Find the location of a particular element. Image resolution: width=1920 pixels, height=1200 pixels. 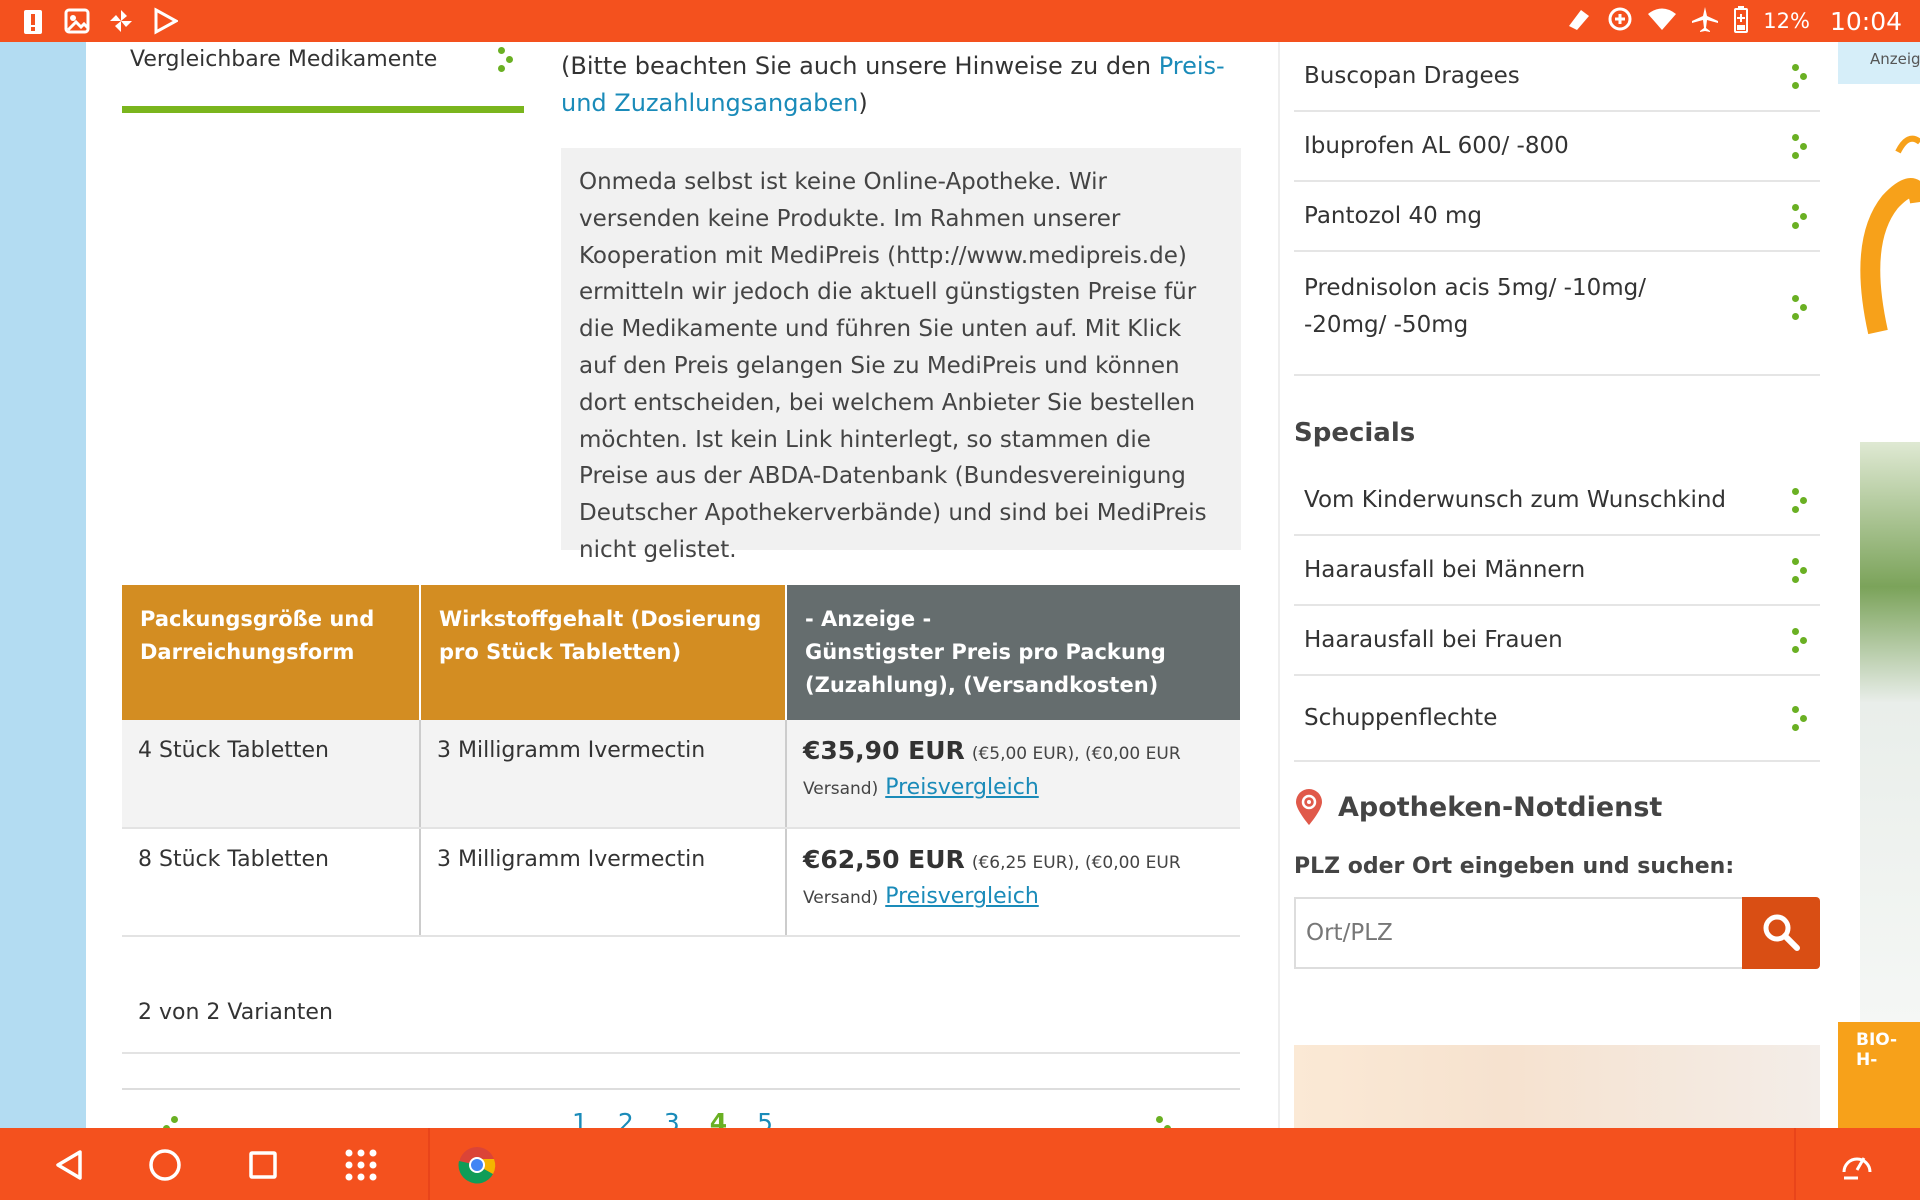

ad-brand-banner: BIO-H- is located at coordinates (1879, 1075).